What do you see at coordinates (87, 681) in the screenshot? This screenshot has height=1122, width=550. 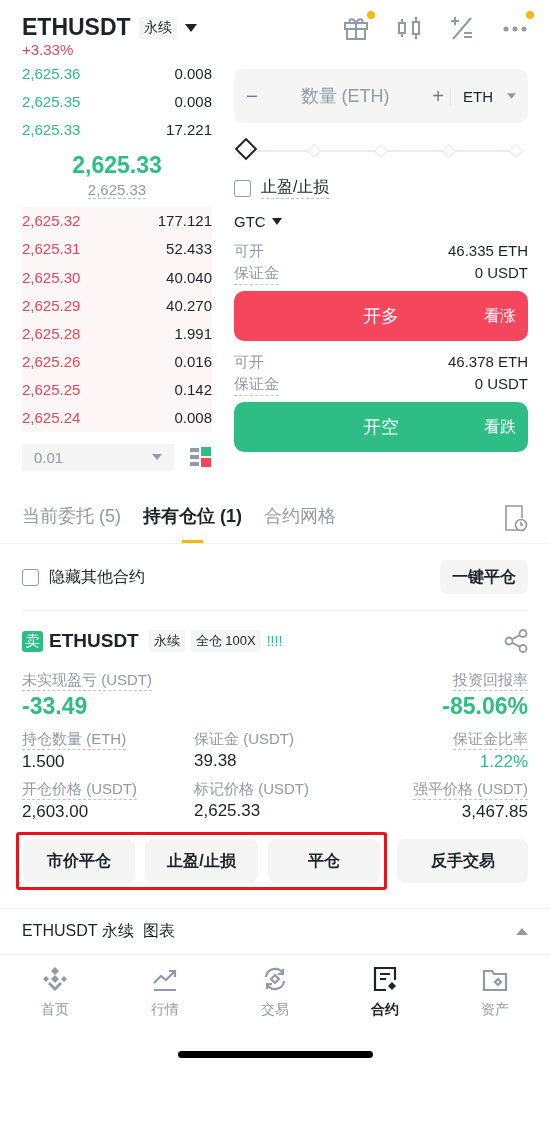 I see `pnl-label: 未实现盈亏 (USDT)` at bounding box center [87, 681].